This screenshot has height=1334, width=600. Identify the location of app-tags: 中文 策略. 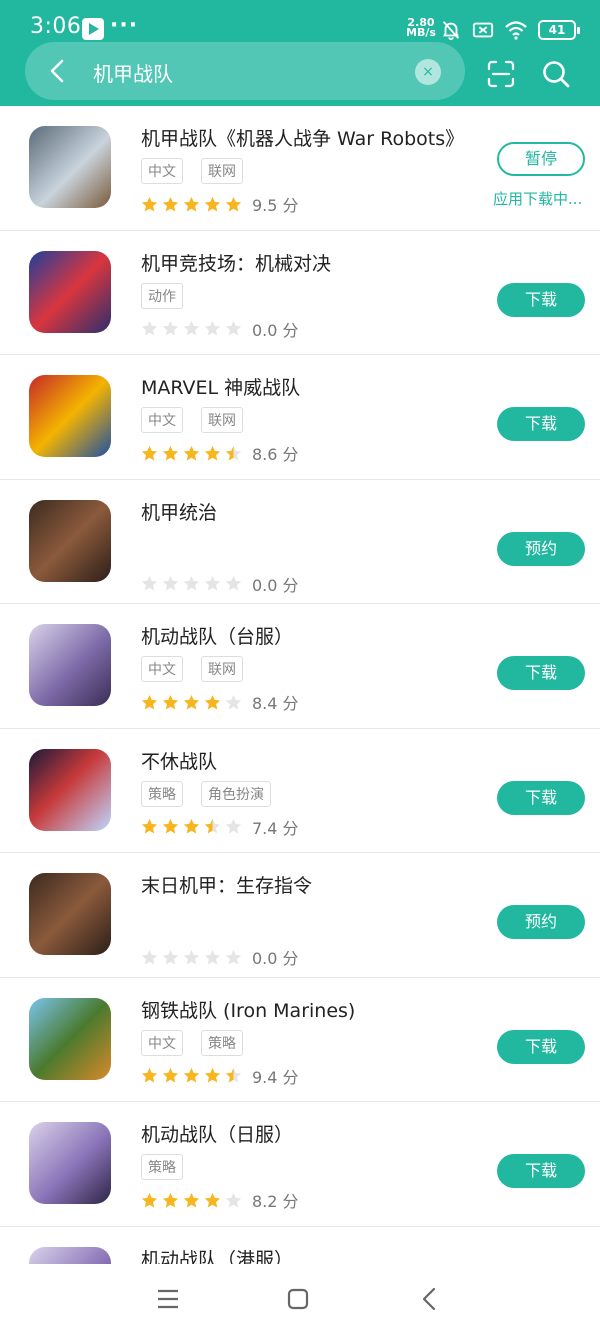
(192, 1042).